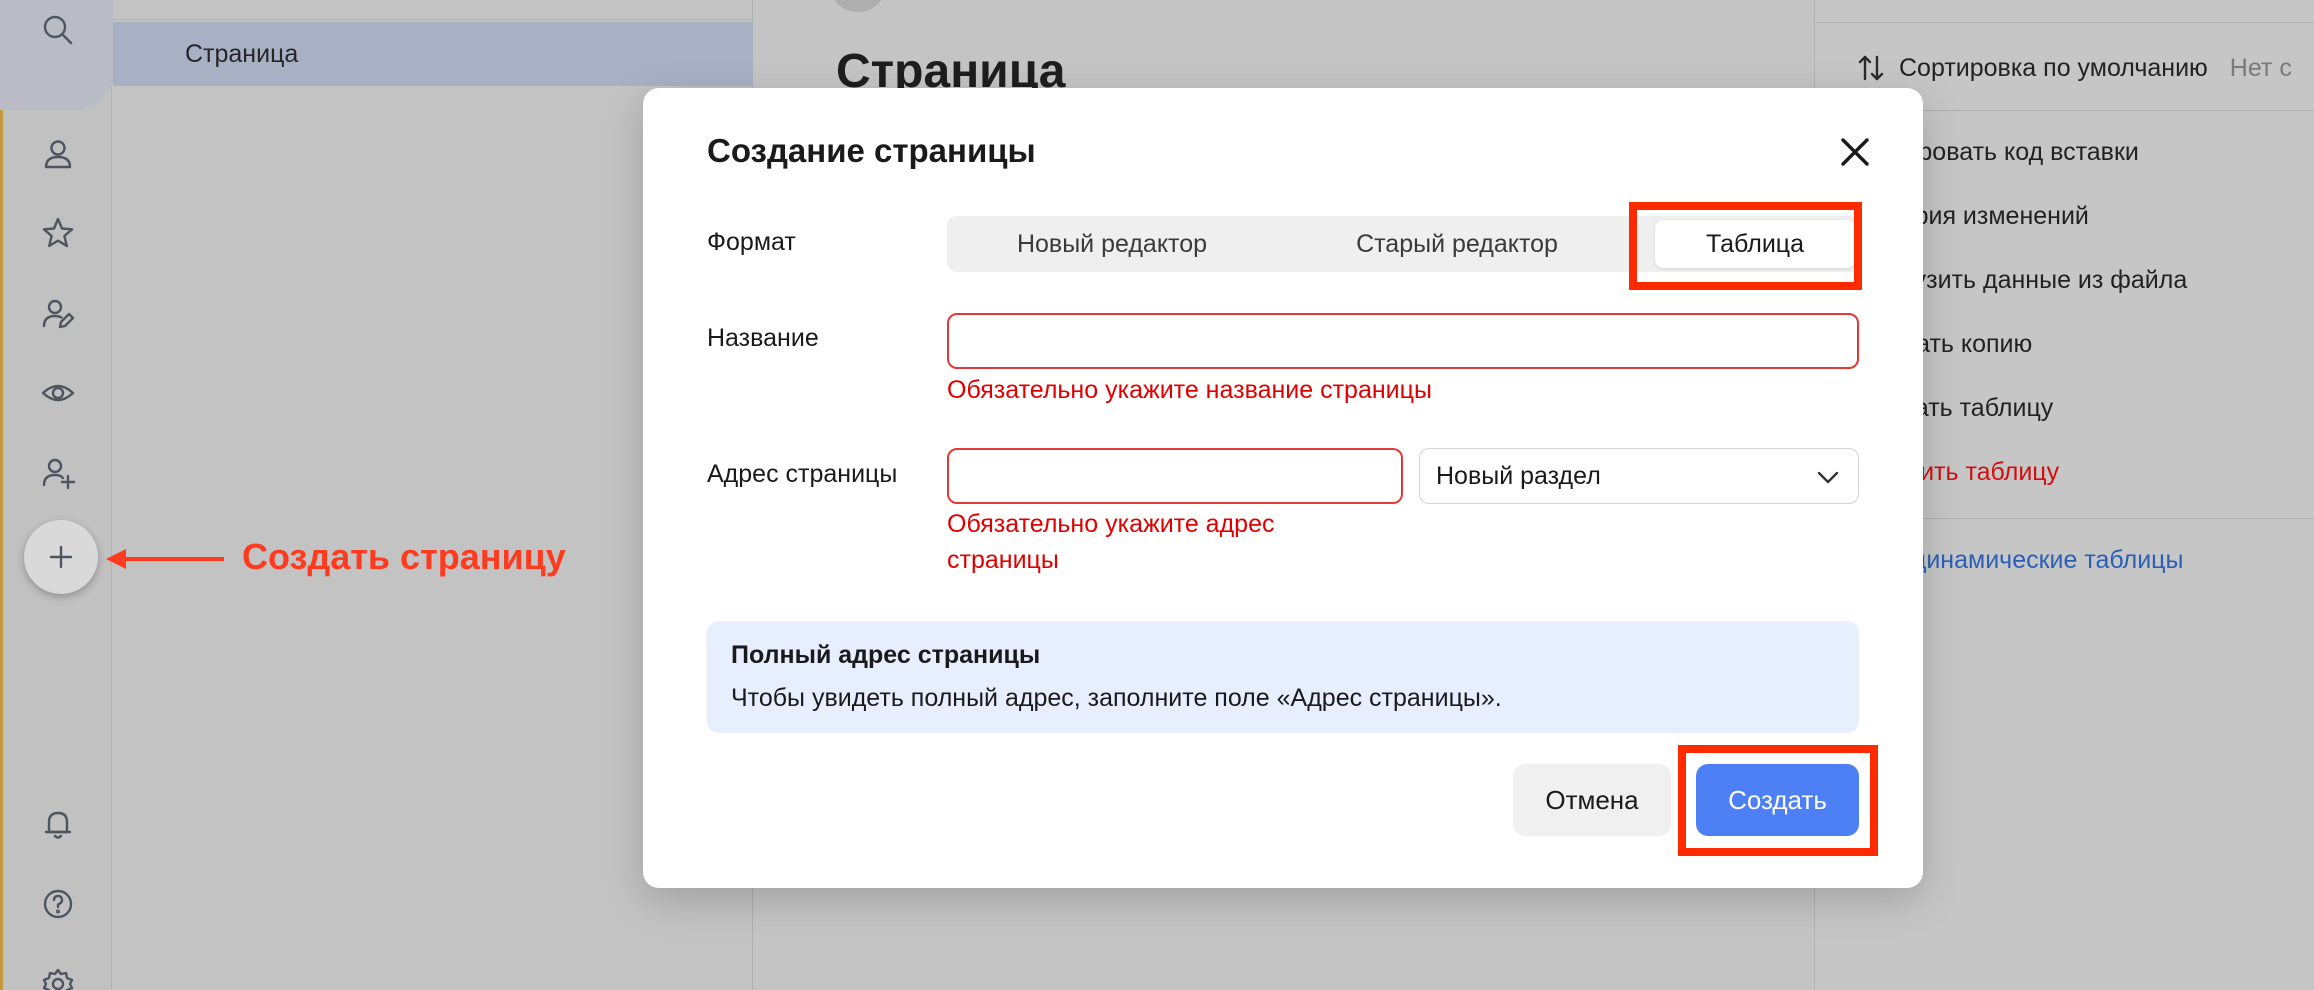  What do you see at coordinates (58, 979) in the screenshot?
I see `gear-icon` at bounding box center [58, 979].